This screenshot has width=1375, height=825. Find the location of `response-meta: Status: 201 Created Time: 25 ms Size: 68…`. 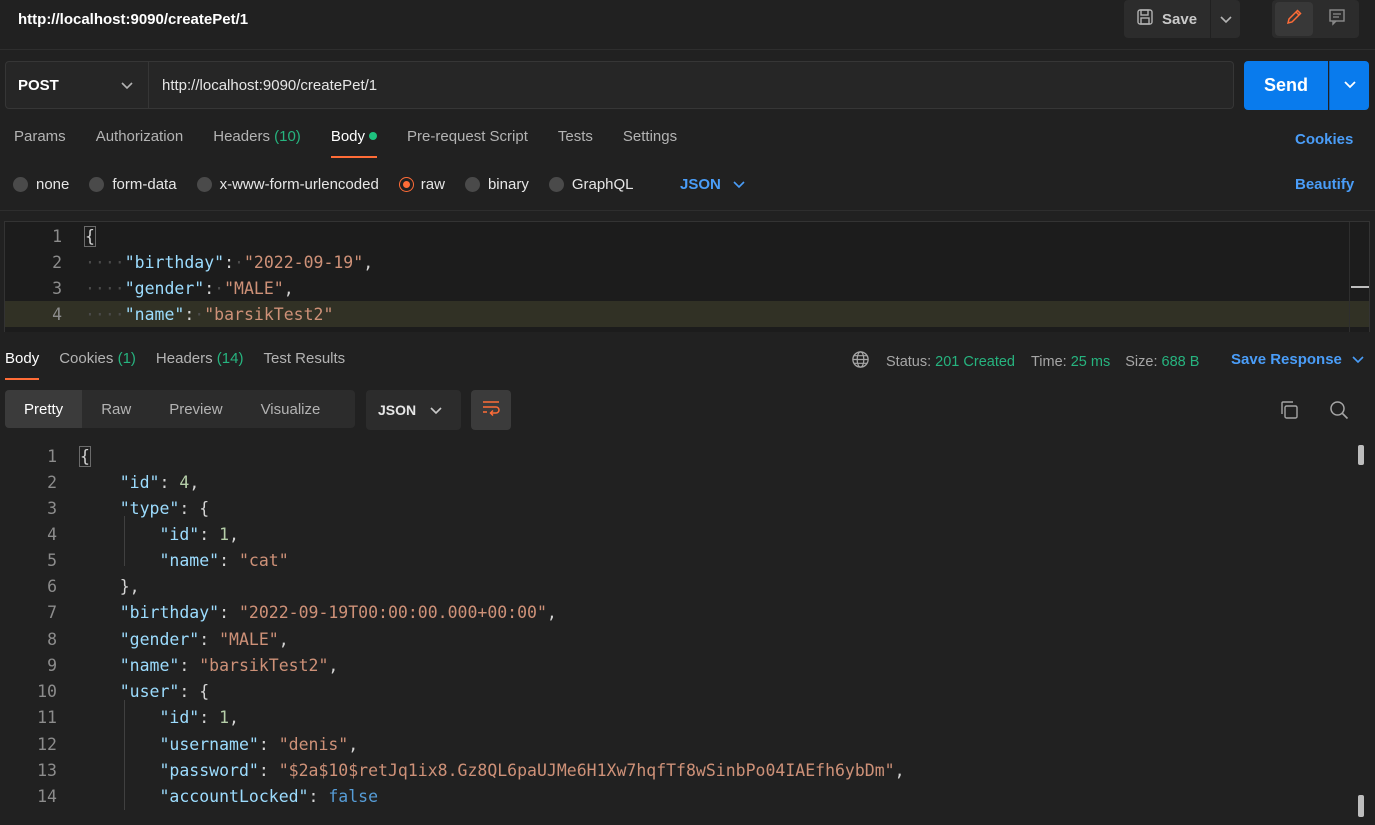

response-meta: Status: 201 Created Time: 25 ms Size: 68… is located at coordinates (1025, 361).